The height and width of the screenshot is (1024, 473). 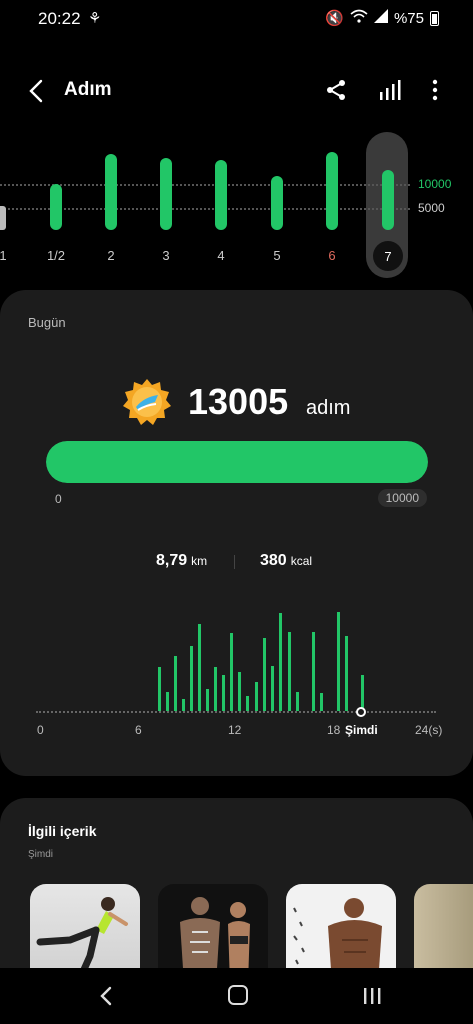 I want to click on goal-medal-icon, so click(x=147, y=402).